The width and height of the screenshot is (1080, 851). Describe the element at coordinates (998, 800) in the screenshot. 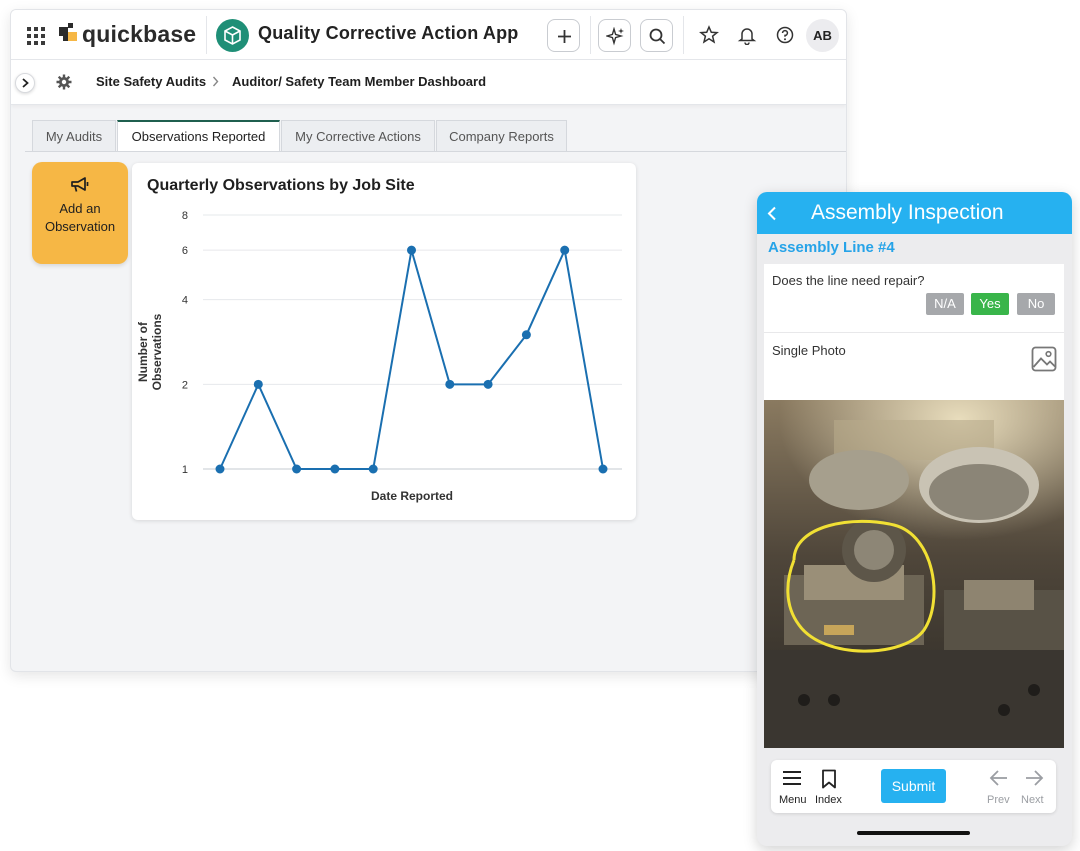

I see `prev-label: Prev` at that location.